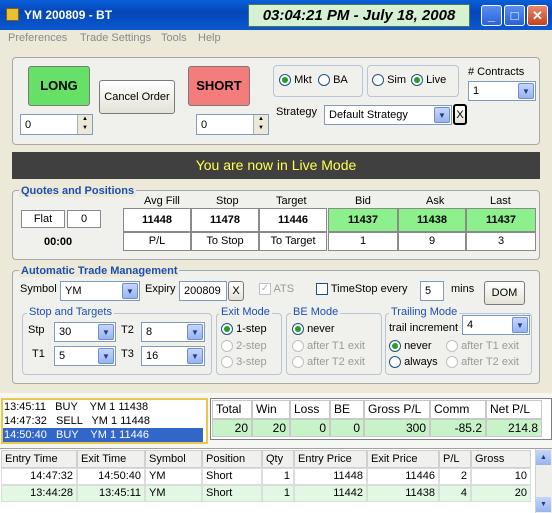  What do you see at coordinates (496, 325) in the screenshot?
I see `trail-increment-select: 4 ▼` at bounding box center [496, 325].